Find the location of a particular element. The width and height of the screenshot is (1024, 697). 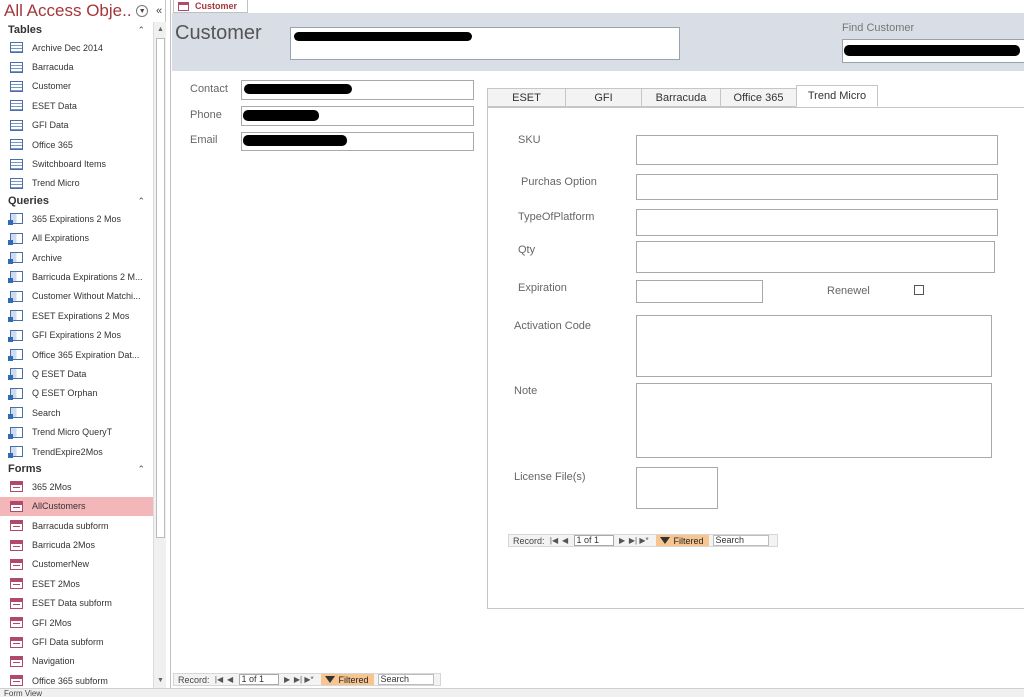

nav-item: GFI 2Mos is located at coordinates (76, 622).